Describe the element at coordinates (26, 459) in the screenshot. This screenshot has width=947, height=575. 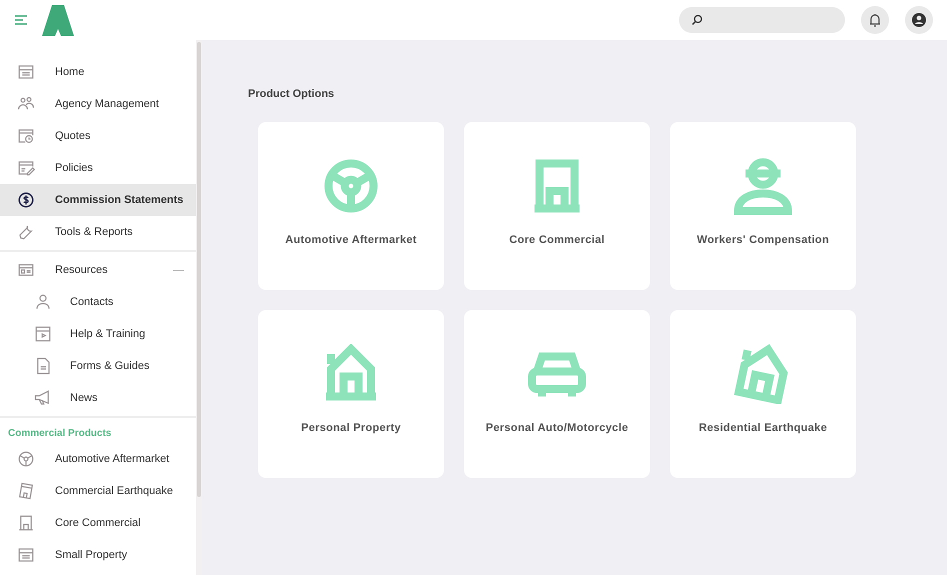
I see `steering-wheel-icon` at that location.